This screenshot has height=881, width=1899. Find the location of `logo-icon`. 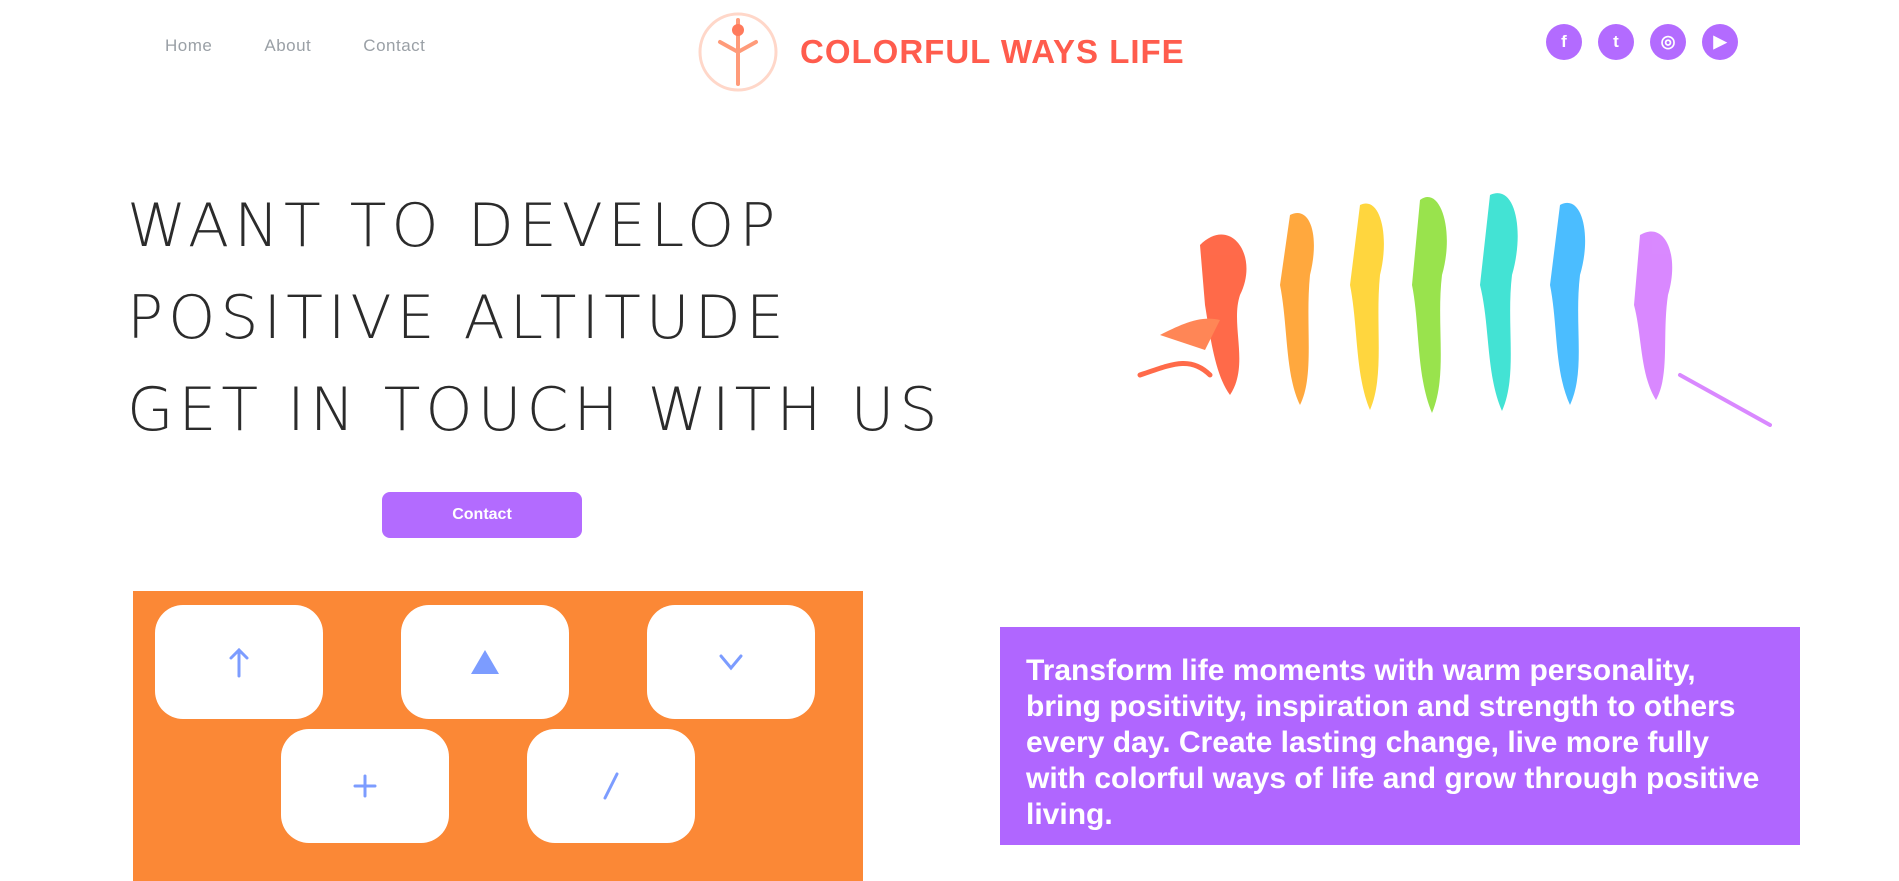

logo-icon is located at coordinates (738, 52).